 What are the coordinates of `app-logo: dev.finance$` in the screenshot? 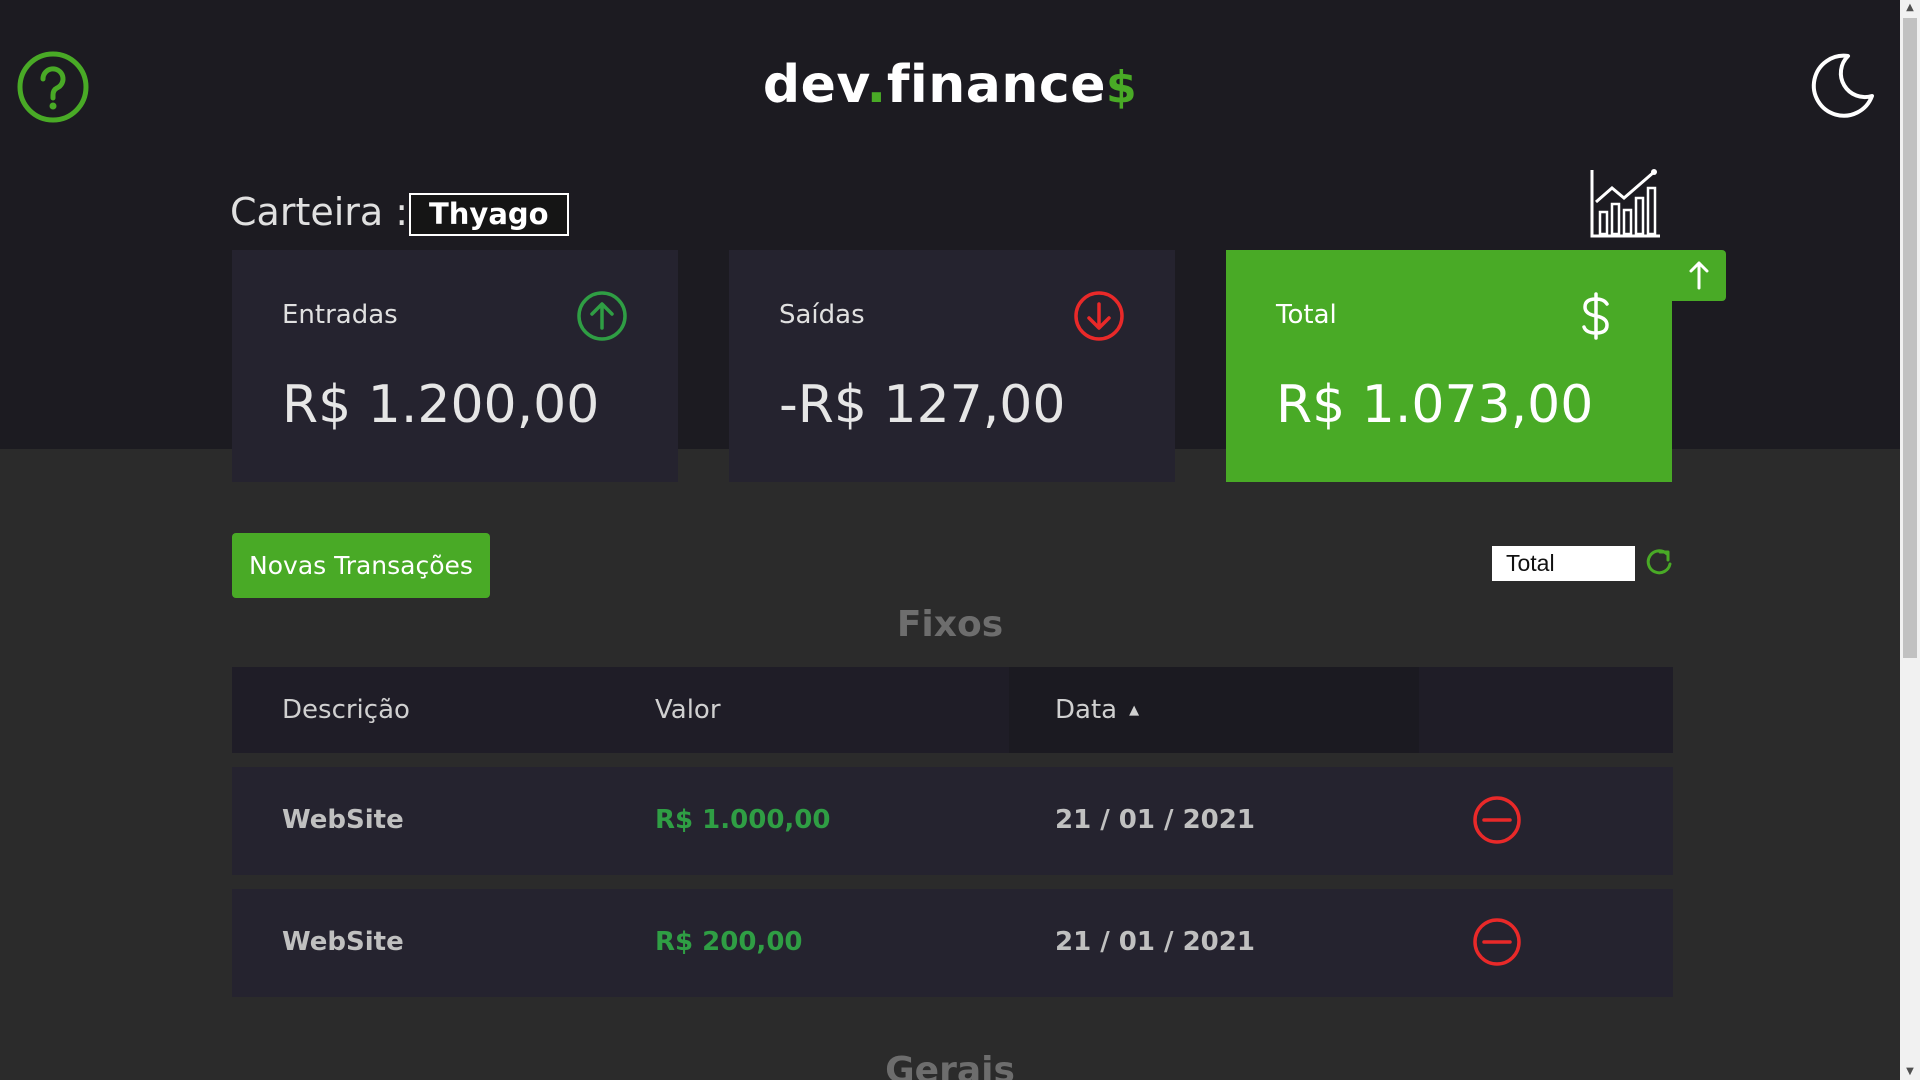 It's located at (950, 85).